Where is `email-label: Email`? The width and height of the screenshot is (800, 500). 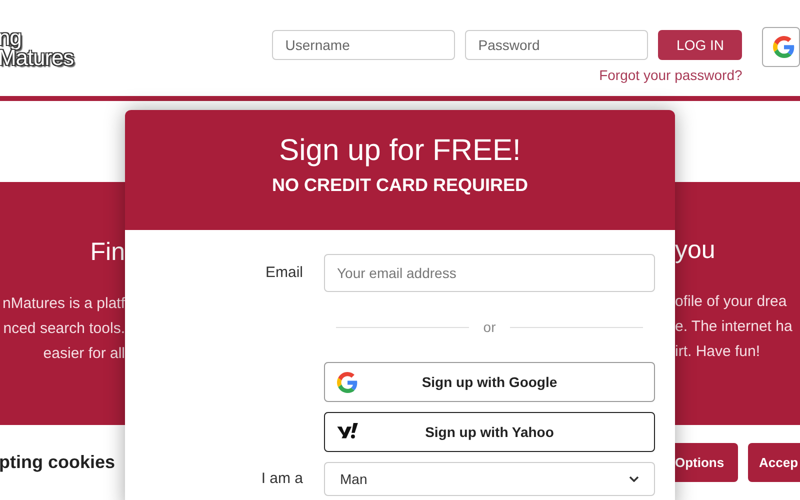 email-label: Email is located at coordinates (283, 272).